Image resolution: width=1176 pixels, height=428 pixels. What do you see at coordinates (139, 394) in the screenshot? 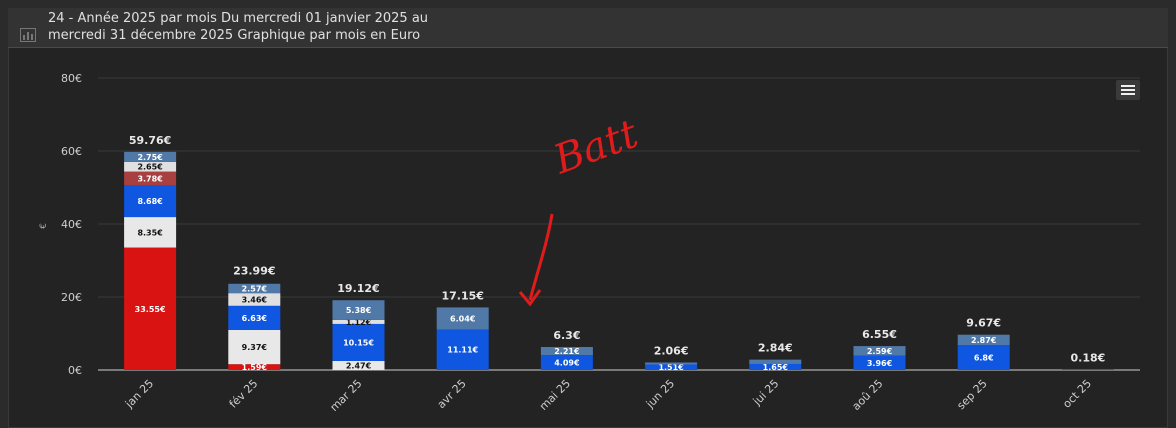
I see `x-tick-label: jan 25` at bounding box center [139, 394].